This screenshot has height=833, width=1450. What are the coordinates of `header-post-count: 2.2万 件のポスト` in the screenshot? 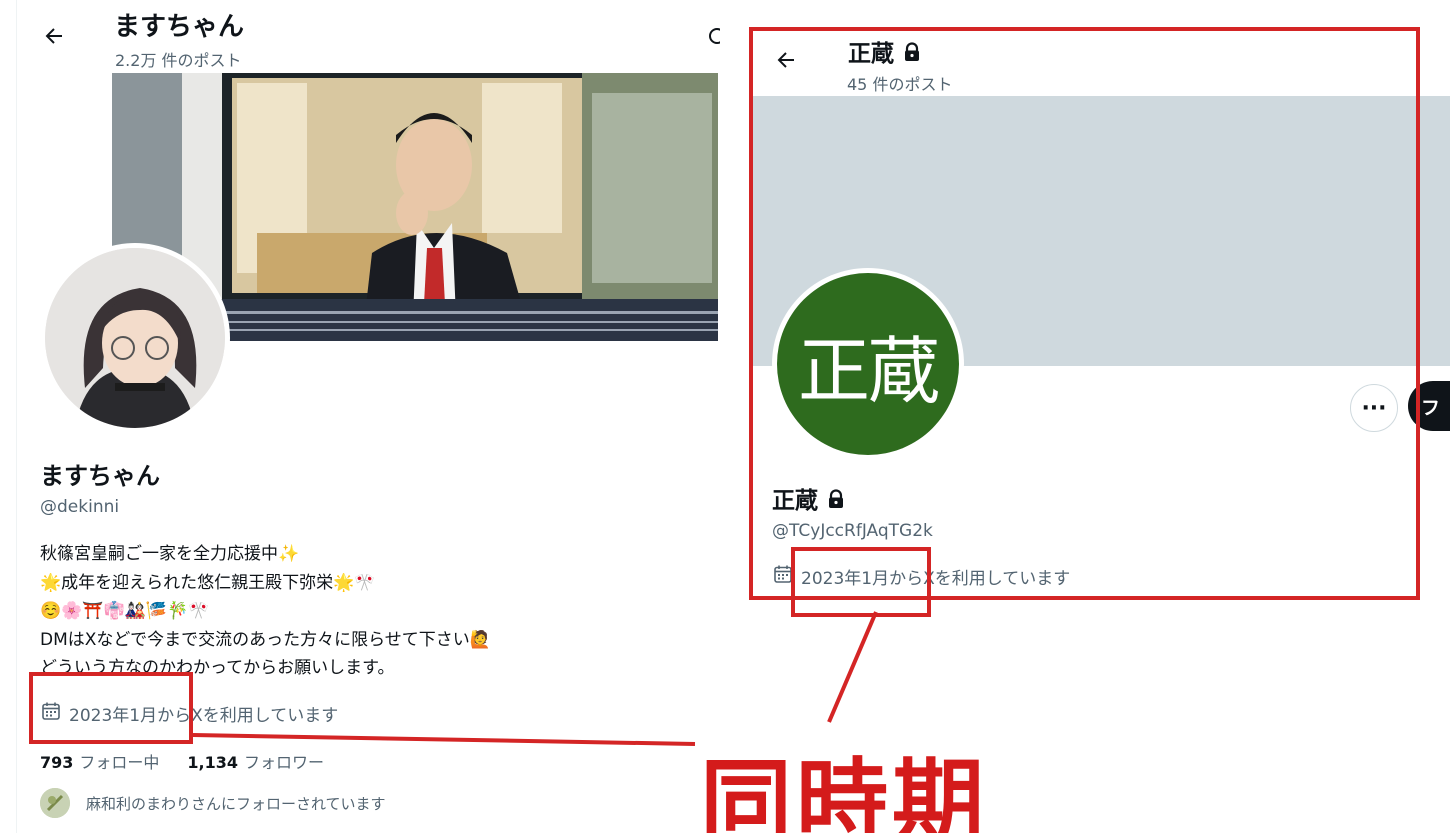 It's located at (178, 60).